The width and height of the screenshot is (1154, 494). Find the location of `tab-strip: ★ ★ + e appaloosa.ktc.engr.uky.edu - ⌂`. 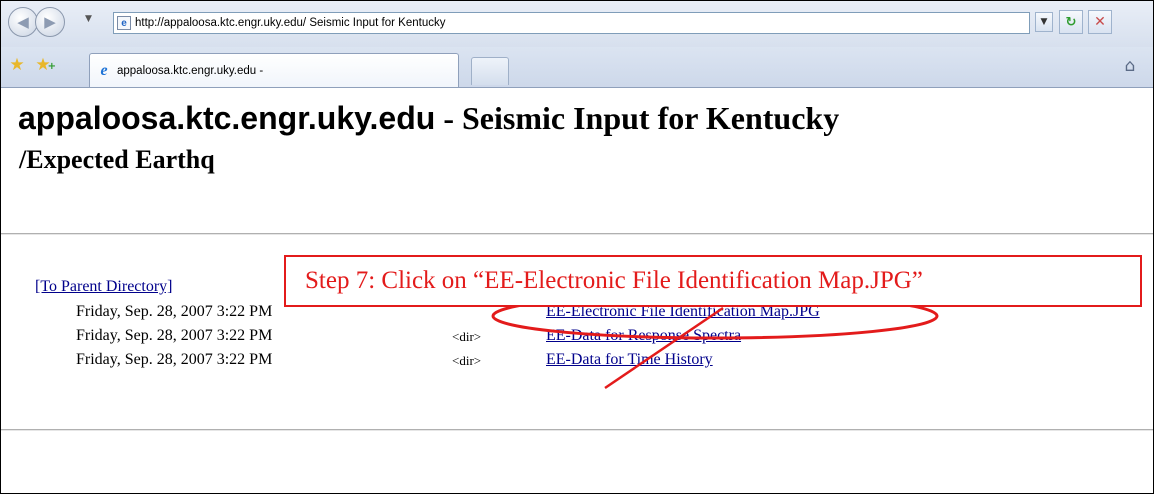

tab-strip: ★ ★ + e appaloosa.ktc.engr.uky.edu - ⌂ is located at coordinates (577, 67).